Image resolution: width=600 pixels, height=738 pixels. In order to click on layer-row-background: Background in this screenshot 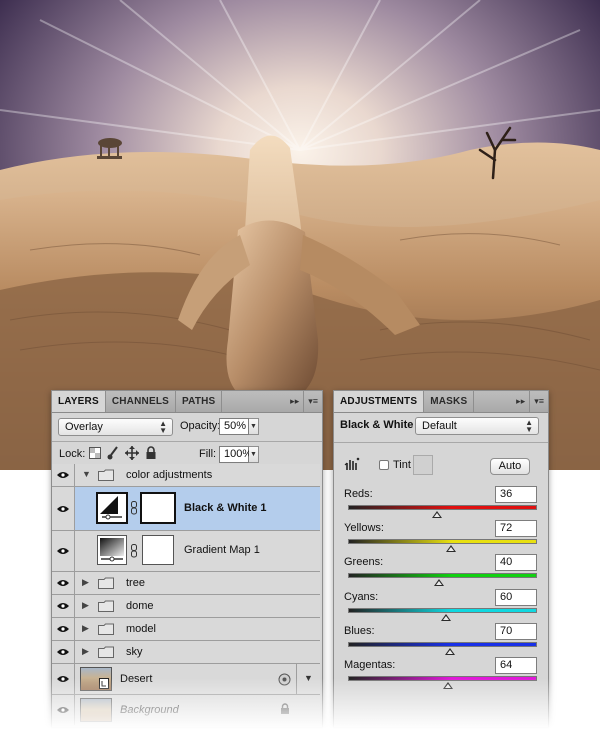, I will do `click(186, 710)`.